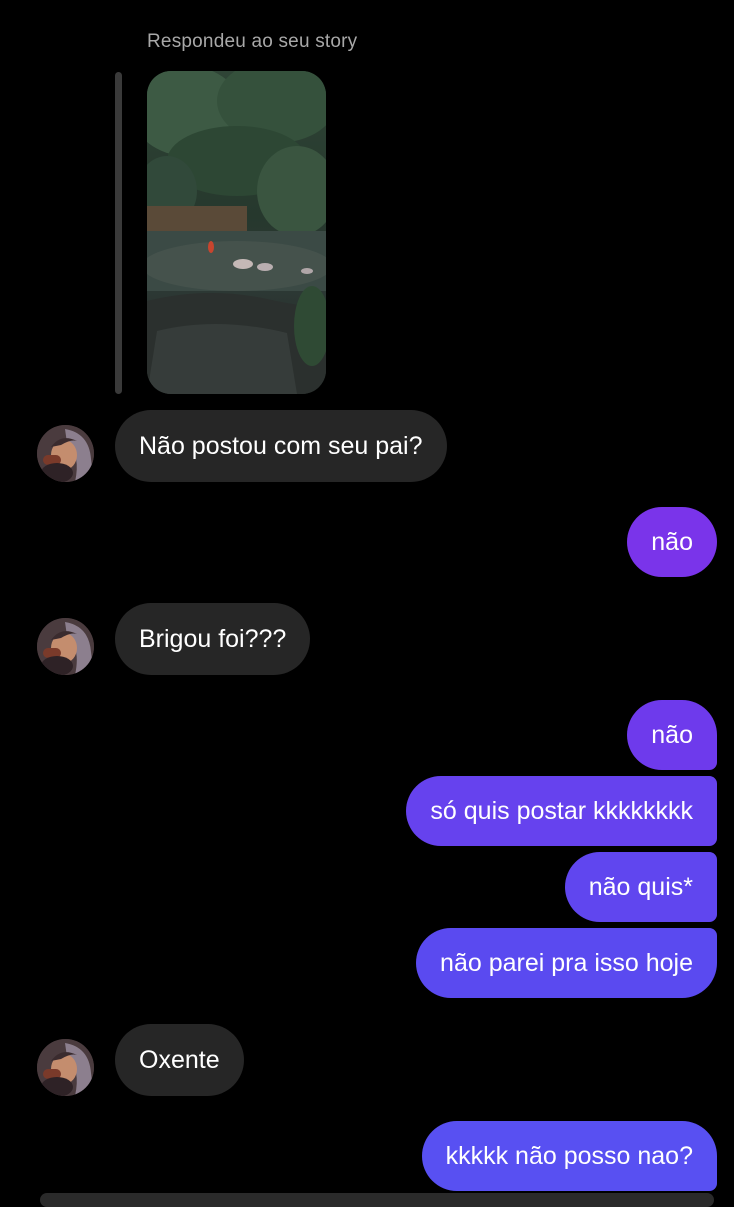  What do you see at coordinates (179, 1060) in the screenshot?
I see `incoming-message: Oxente` at bounding box center [179, 1060].